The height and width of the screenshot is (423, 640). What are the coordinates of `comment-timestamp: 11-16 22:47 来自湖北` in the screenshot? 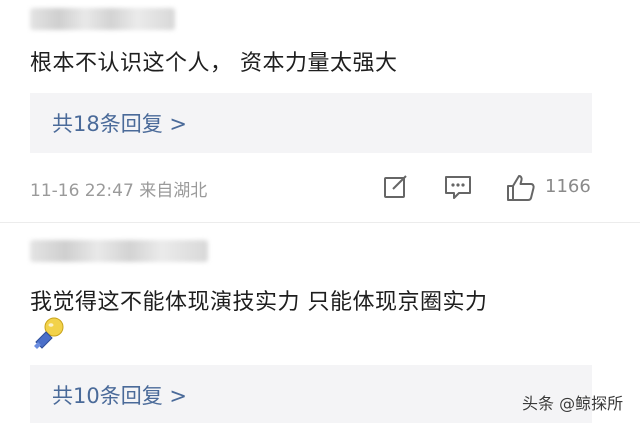 It's located at (119, 191).